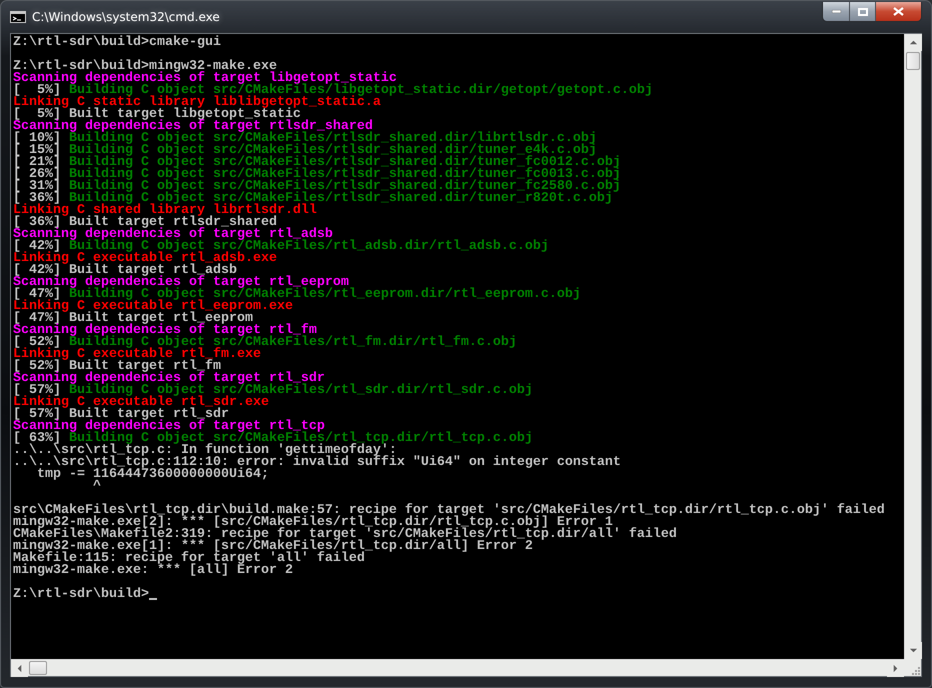 The width and height of the screenshot is (932, 688). I want to click on minimize-icon, so click(836, 11).